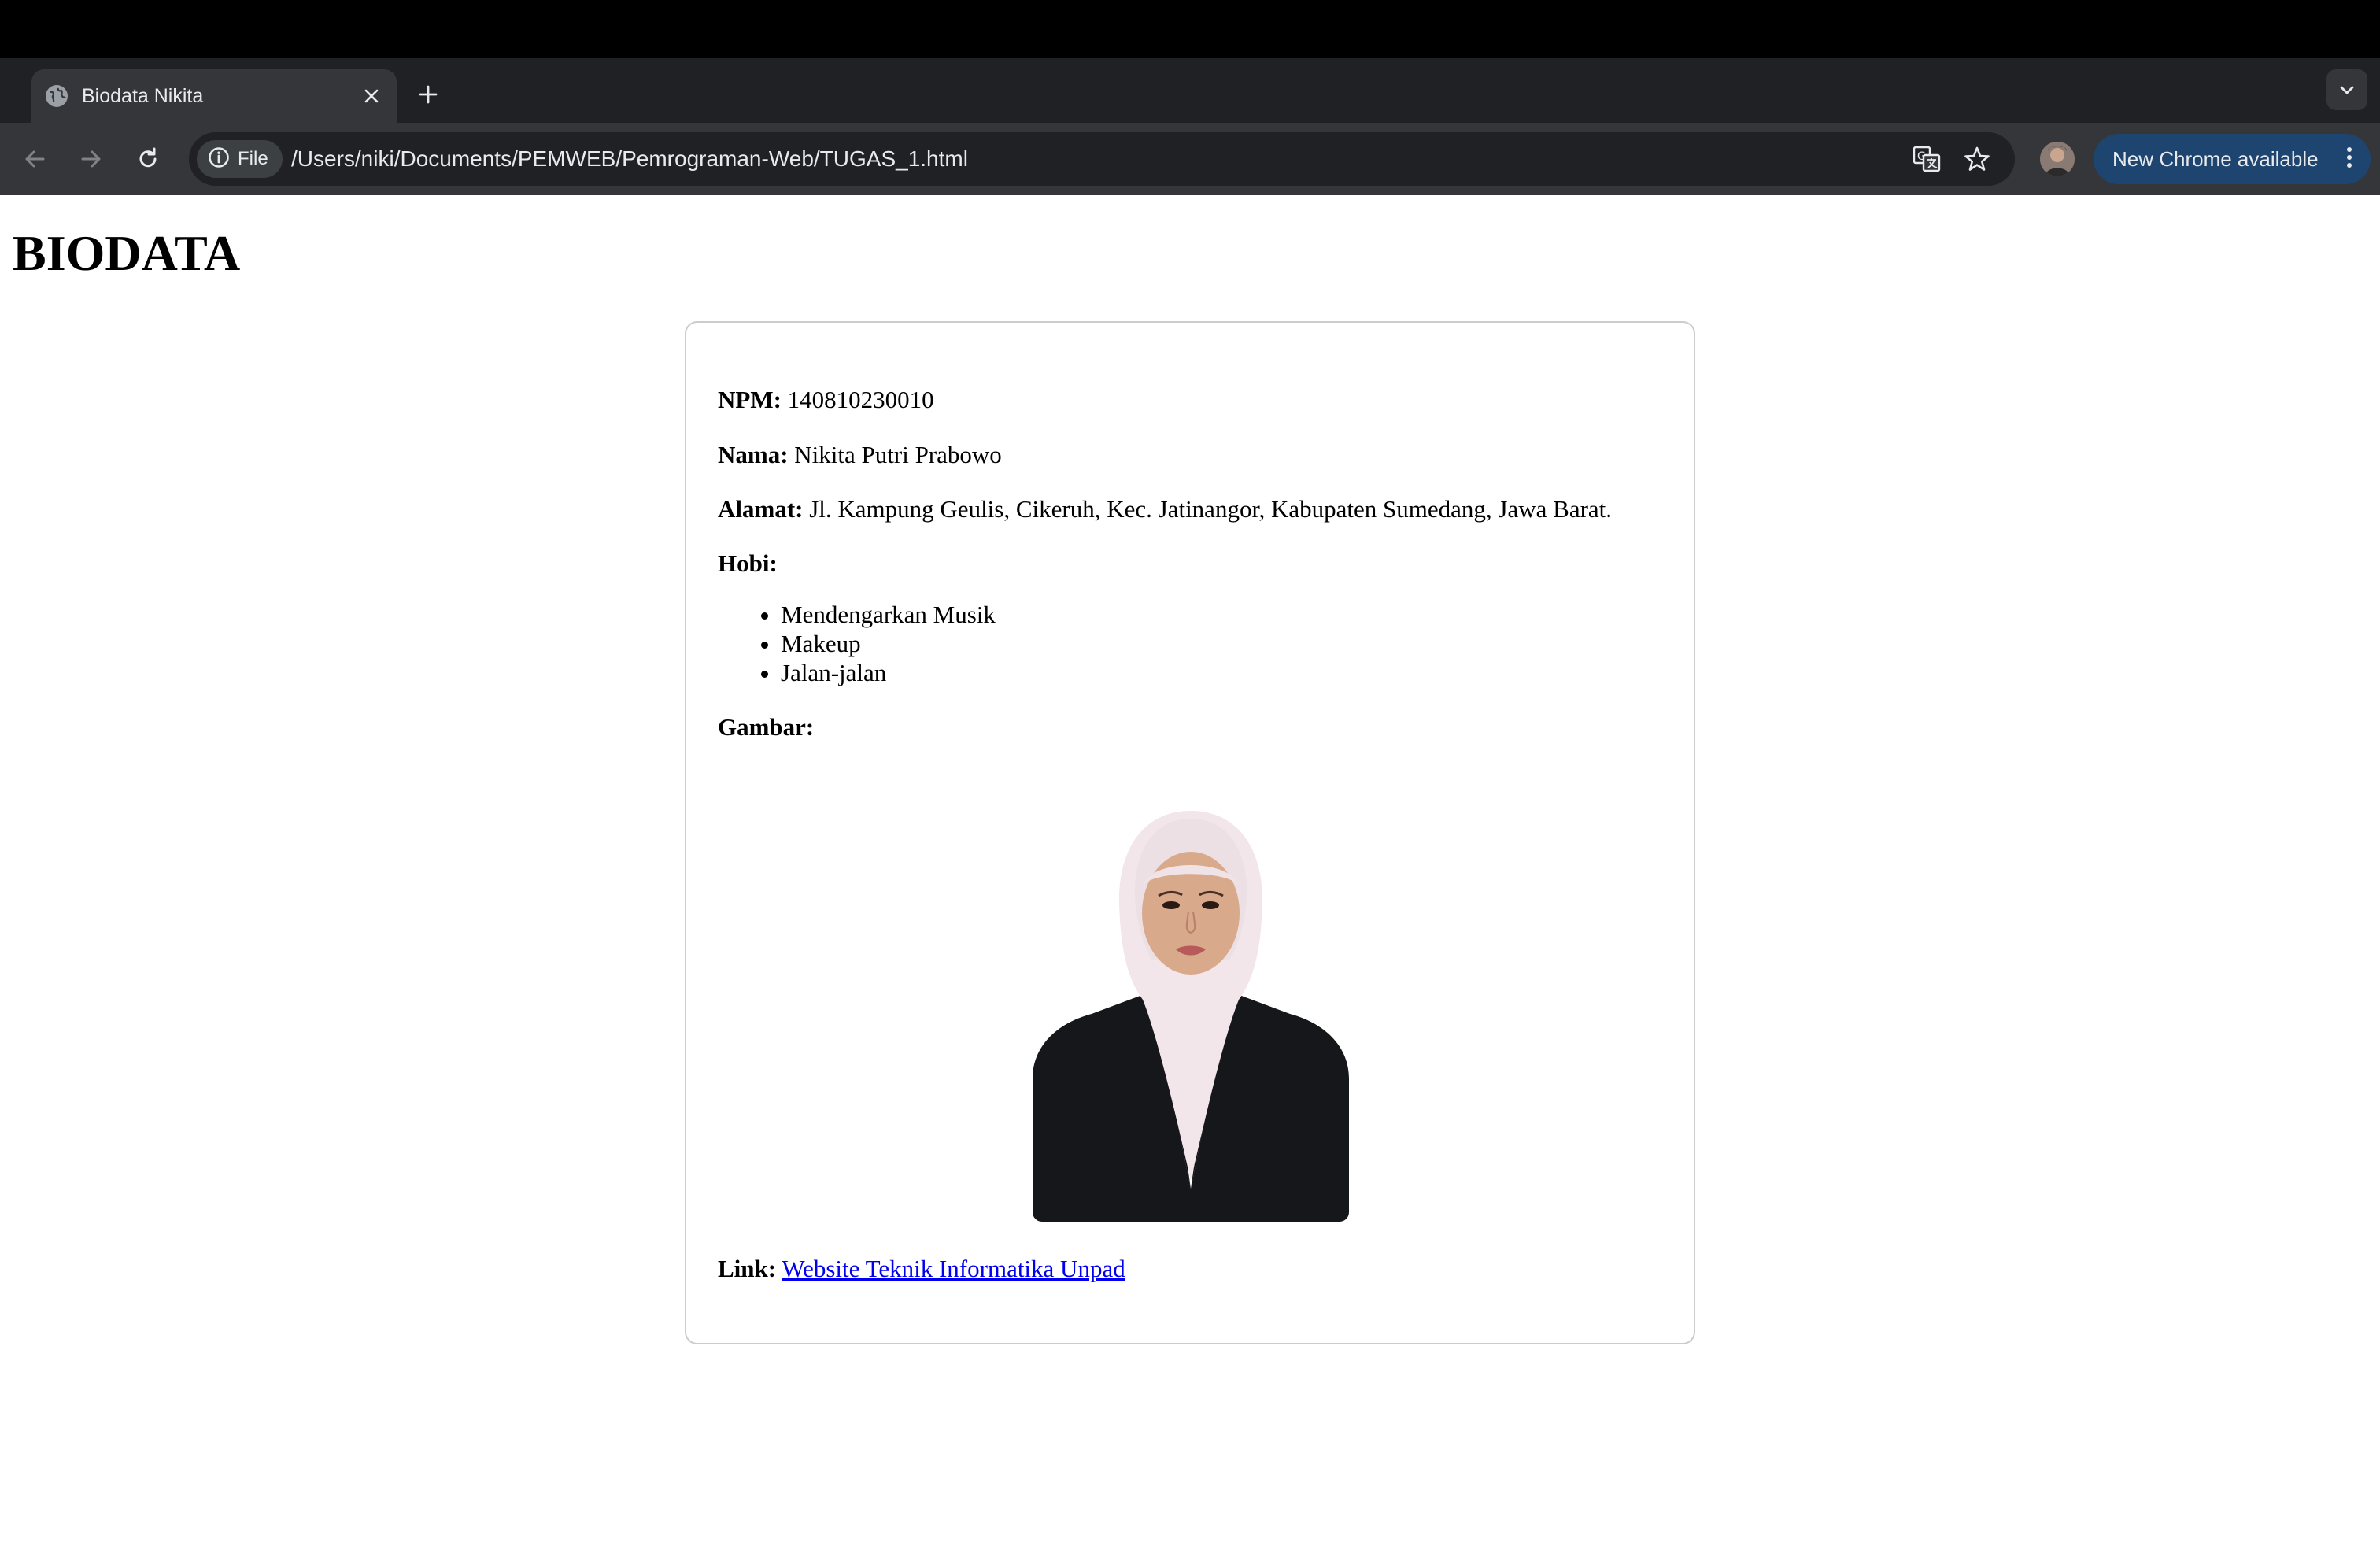 This screenshot has width=2380, height=1546. I want to click on nama-label: Nama:, so click(753, 454).